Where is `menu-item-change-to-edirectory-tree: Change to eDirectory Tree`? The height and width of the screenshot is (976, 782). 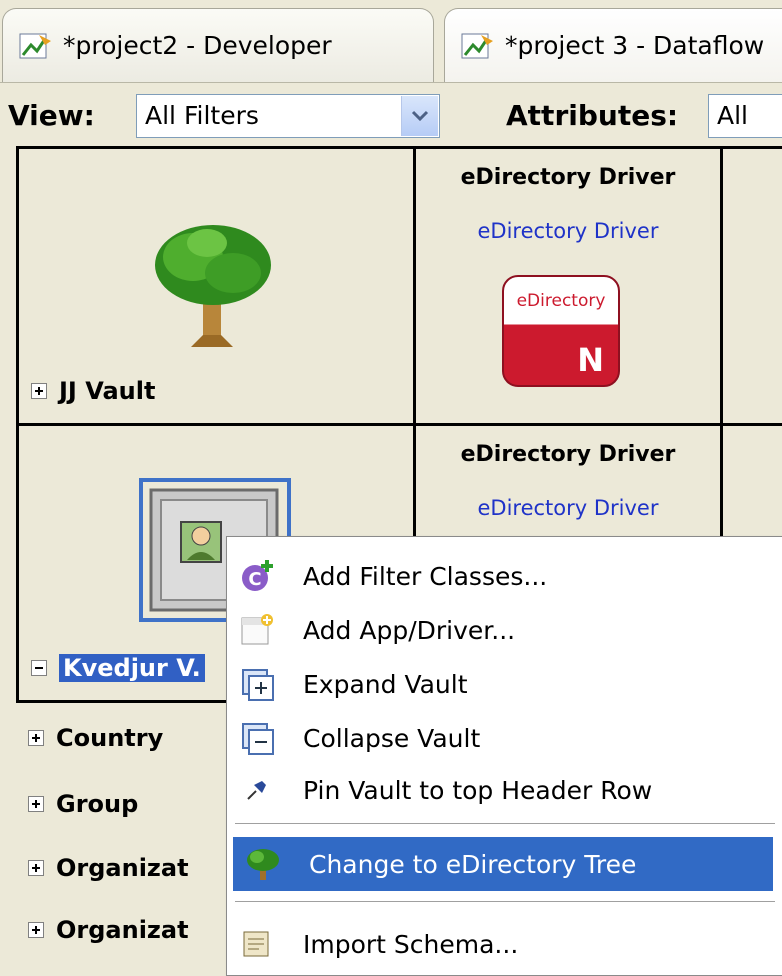
menu-item-change-to-edirectory-tree: Change to eDirectory Tree is located at coordinates (503, 864).